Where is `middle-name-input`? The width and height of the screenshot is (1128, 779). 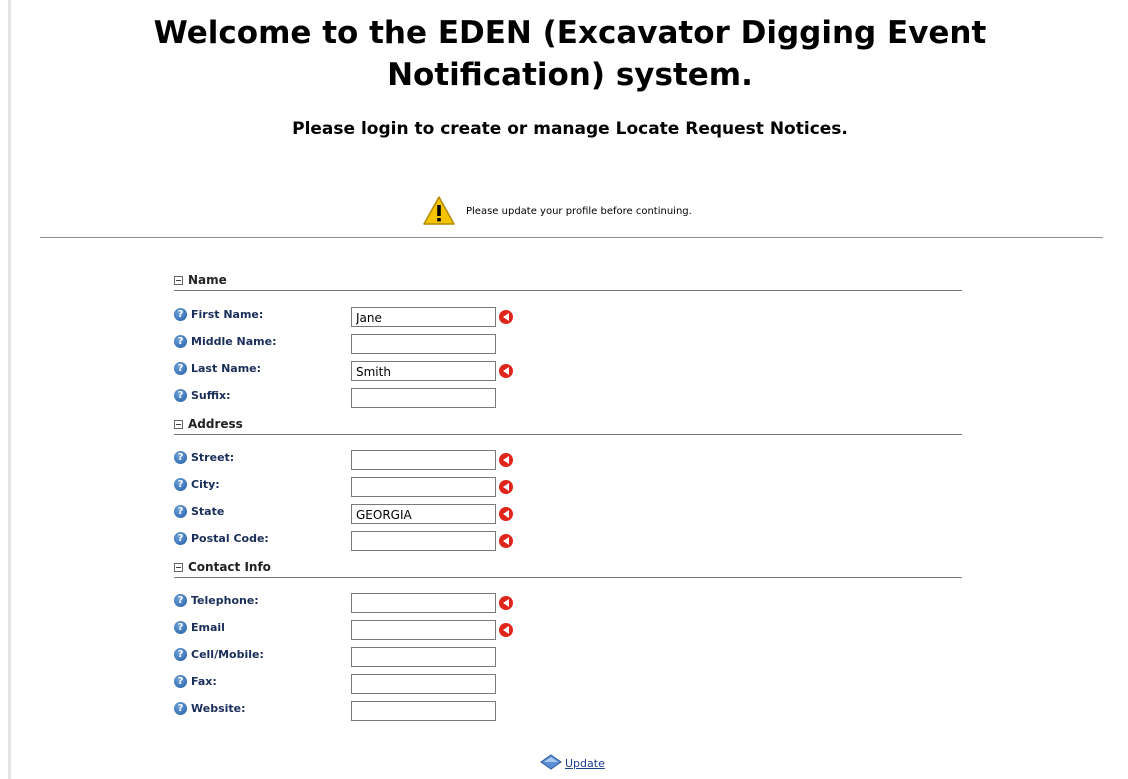 middle-name-input is located at coordinates (423, 344).